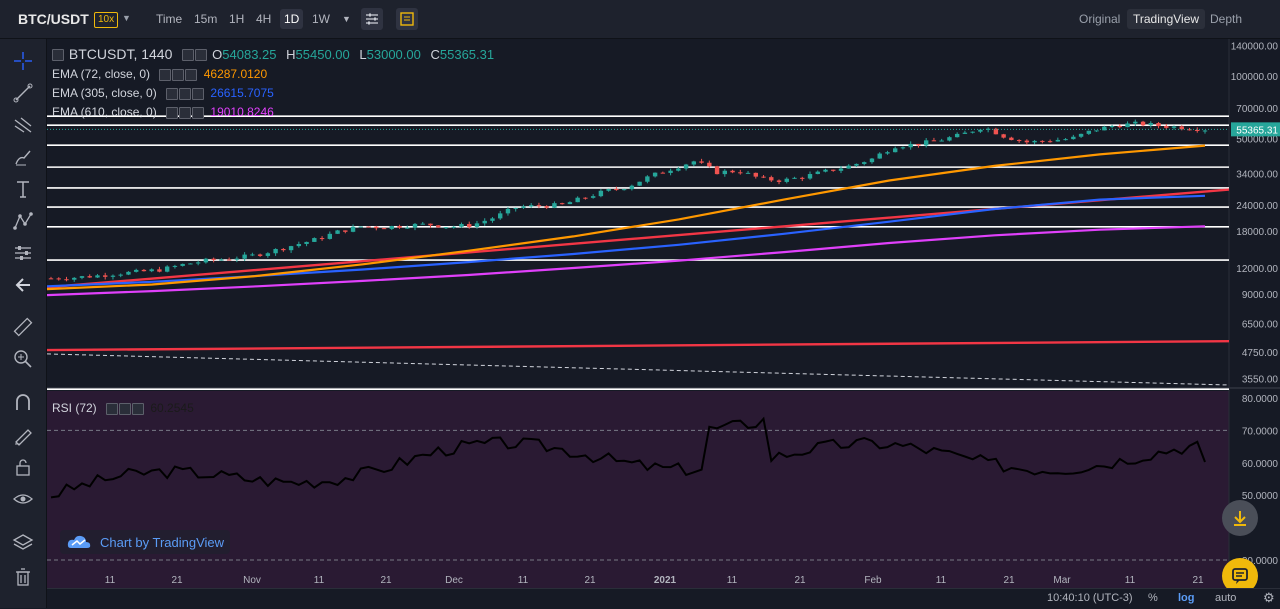 The image size is (1280, 609). What do you see at coordinates (407, 19) in the screenshot?
I see `chart-template-icon` at bounding box center [407, 19].